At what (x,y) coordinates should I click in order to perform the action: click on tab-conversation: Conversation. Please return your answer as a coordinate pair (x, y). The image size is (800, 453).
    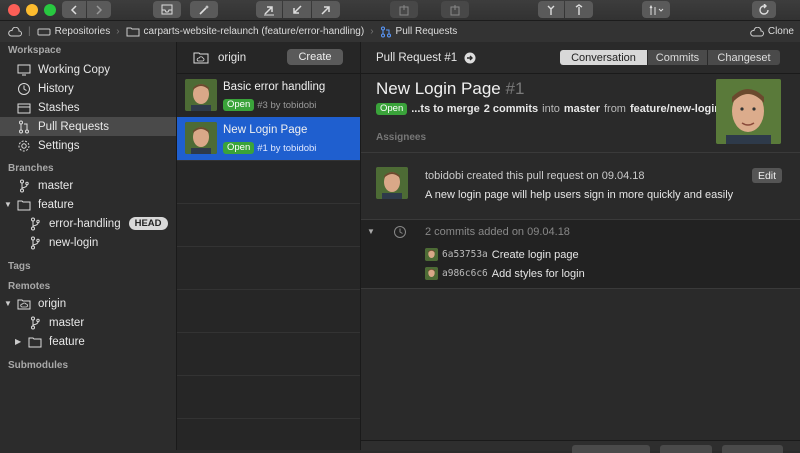
    Looking at the image, I should click on (603, 57).